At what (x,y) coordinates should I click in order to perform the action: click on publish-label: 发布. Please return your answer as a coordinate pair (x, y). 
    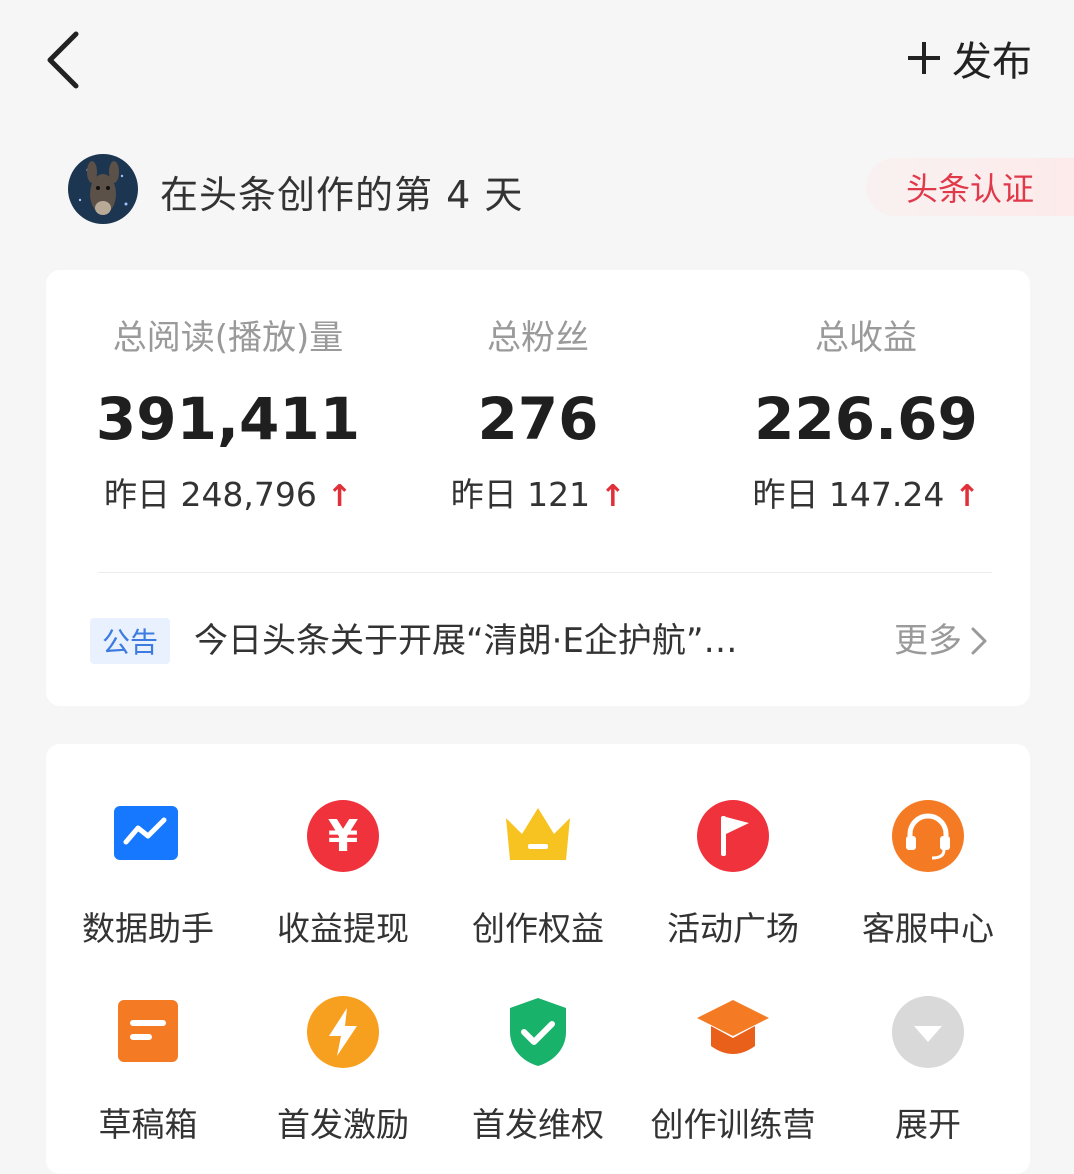
    Looking at the image, I should click on (992, 62).